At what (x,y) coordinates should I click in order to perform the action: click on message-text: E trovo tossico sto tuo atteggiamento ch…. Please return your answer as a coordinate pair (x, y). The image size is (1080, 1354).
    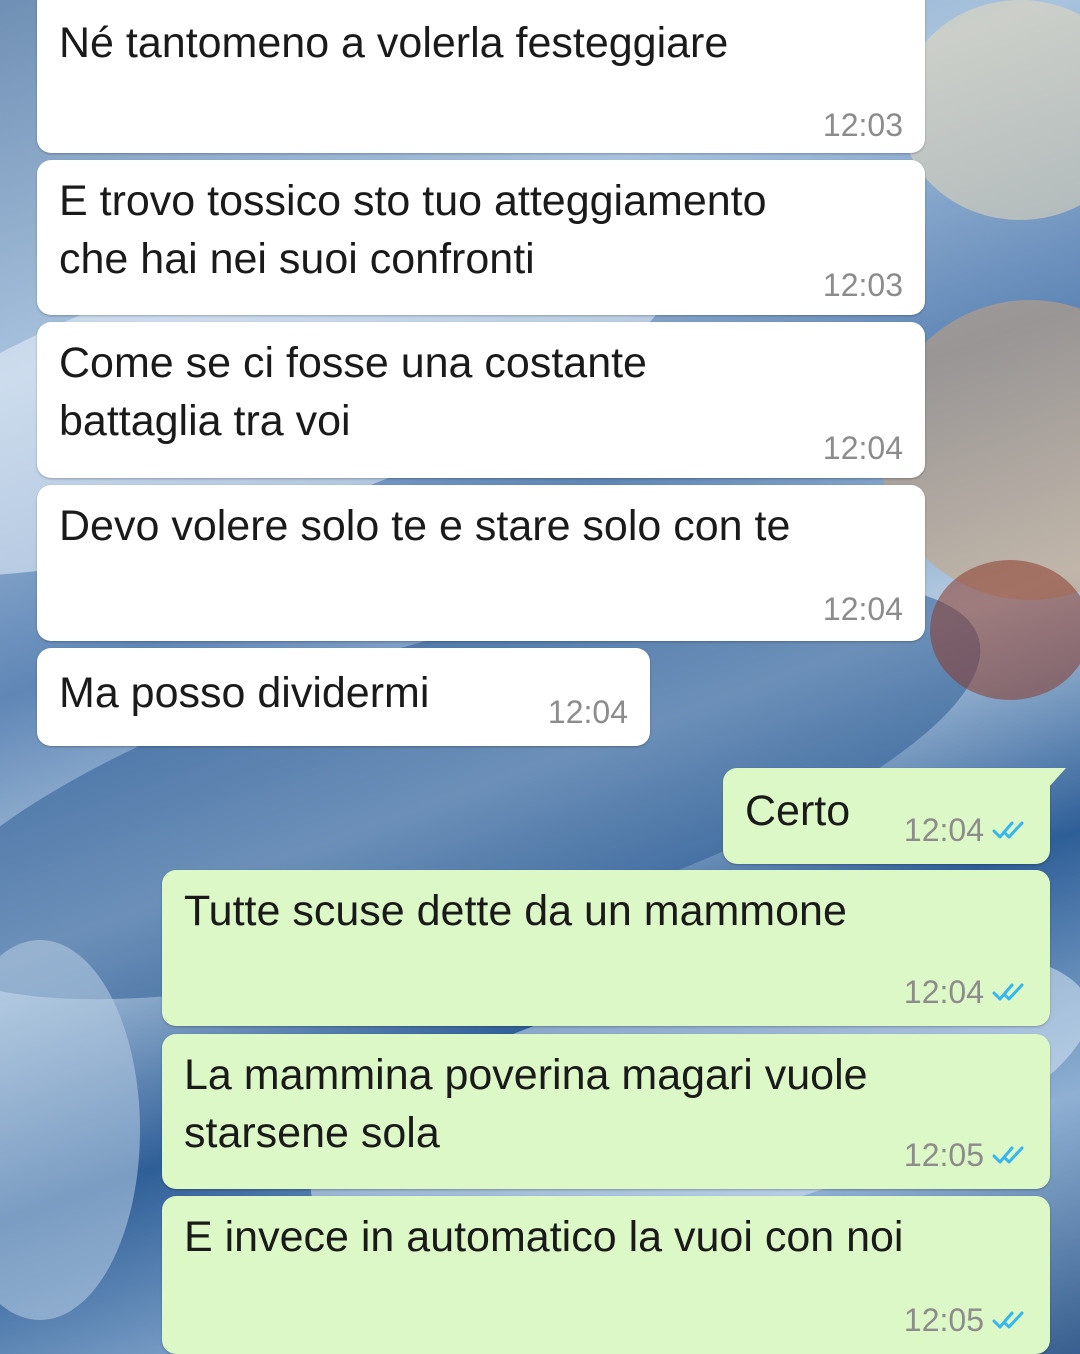
    Looking at the image, I should click on (413, 230).